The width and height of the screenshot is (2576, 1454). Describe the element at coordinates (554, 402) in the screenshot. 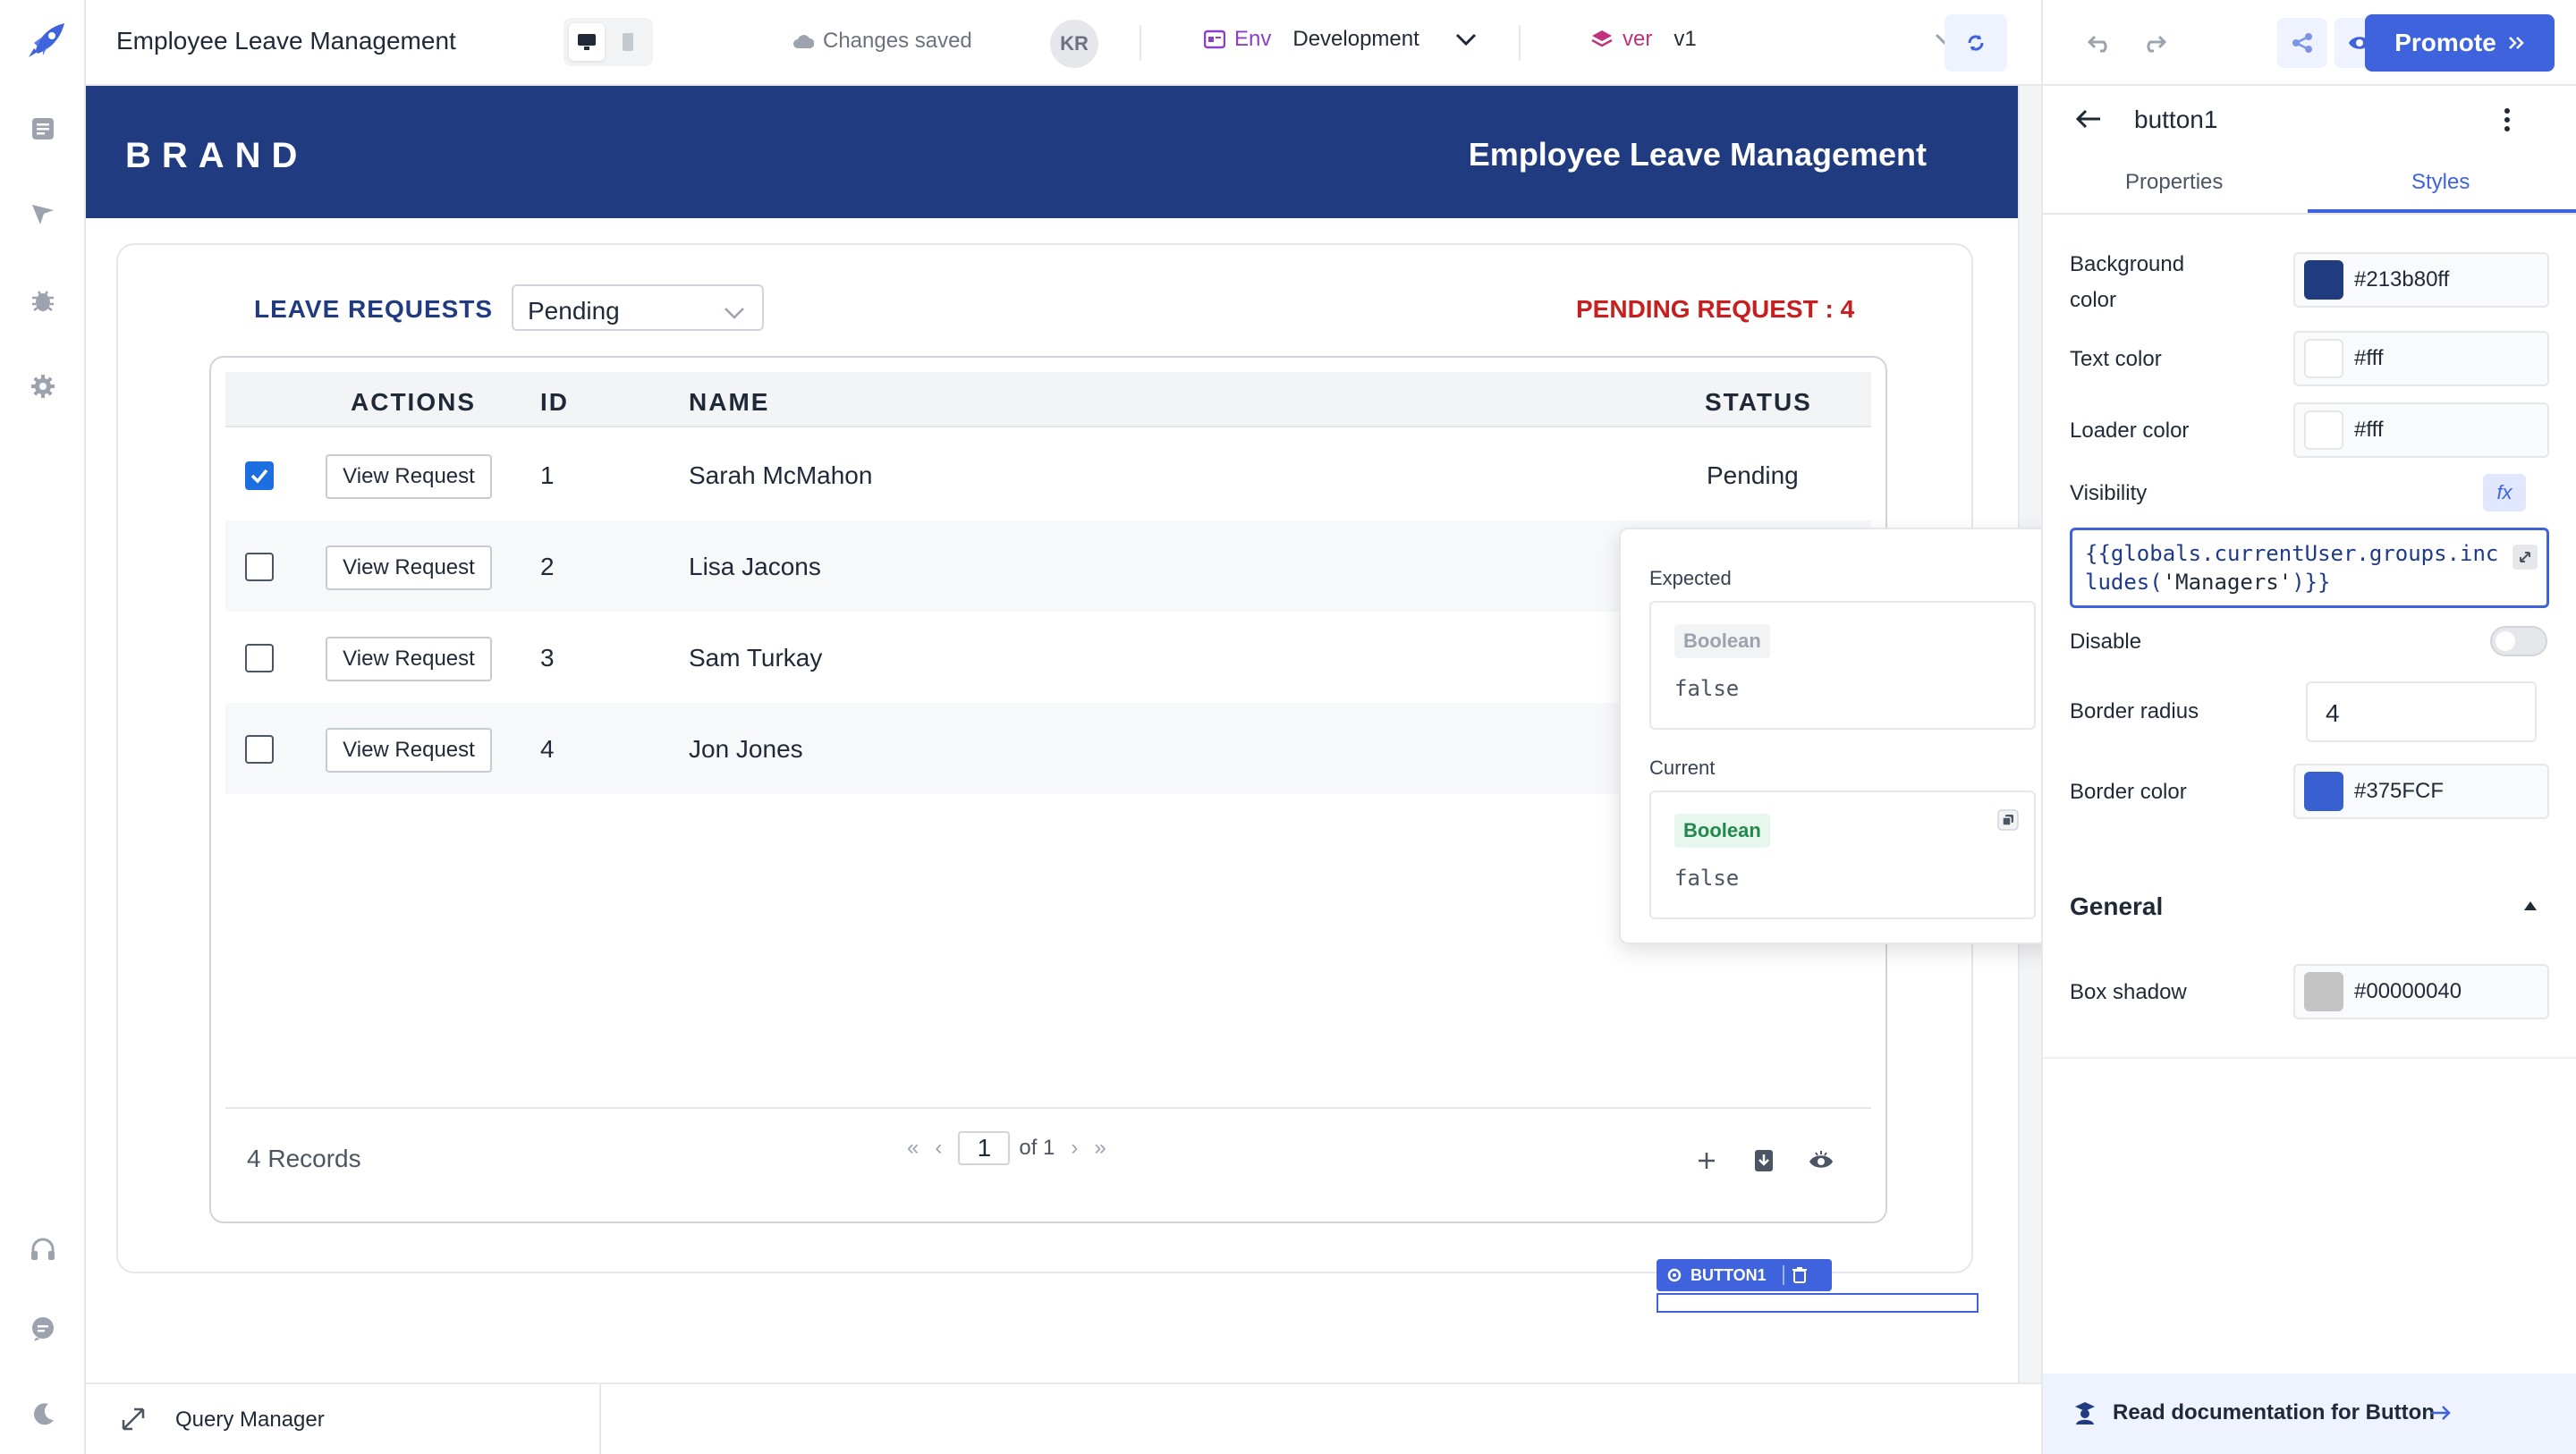

I see `column-header-id: ID` at that location.